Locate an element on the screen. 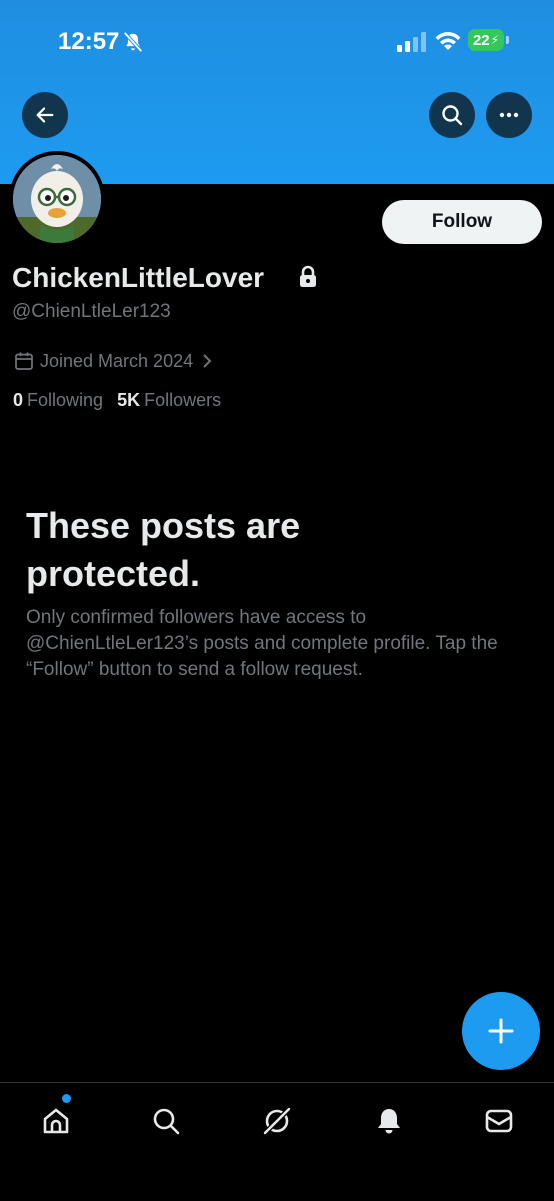  bell-off-icon is located at coordinates (133, 42).